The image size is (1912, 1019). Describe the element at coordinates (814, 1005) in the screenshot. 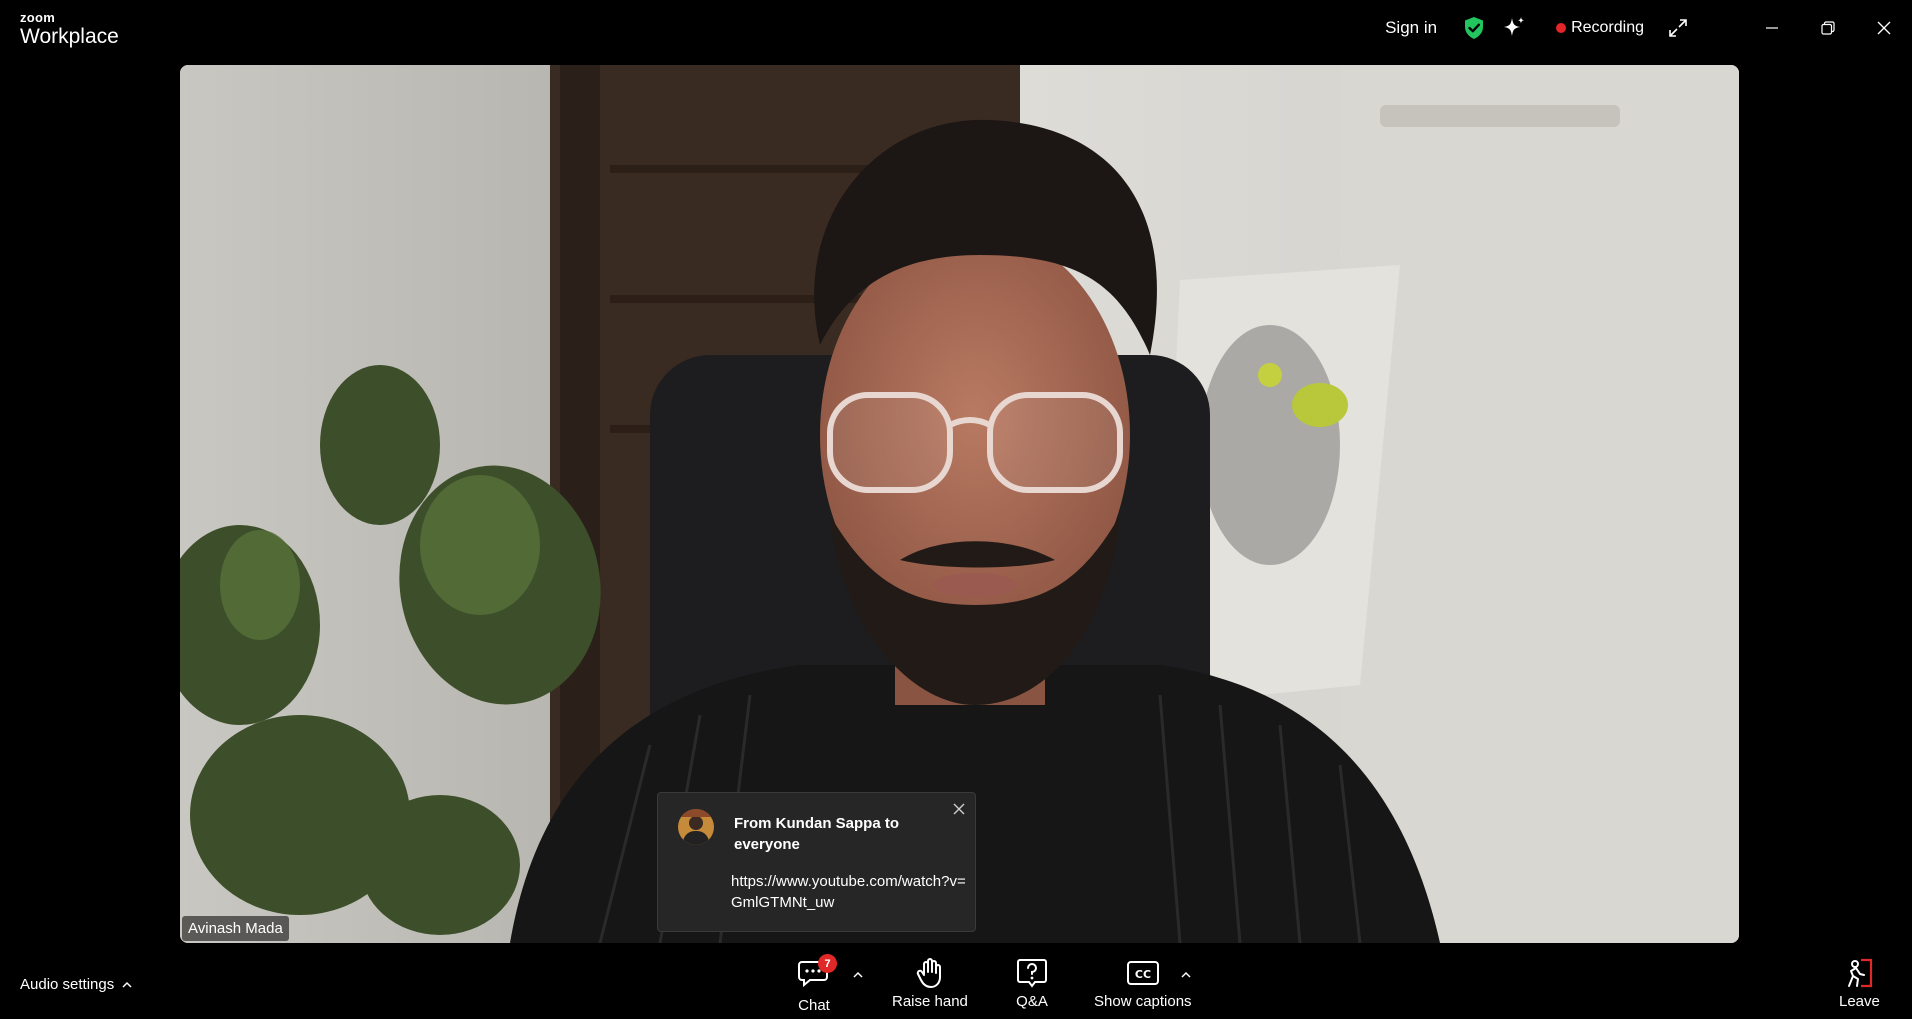

I see `chat-label: Chat` at that location.